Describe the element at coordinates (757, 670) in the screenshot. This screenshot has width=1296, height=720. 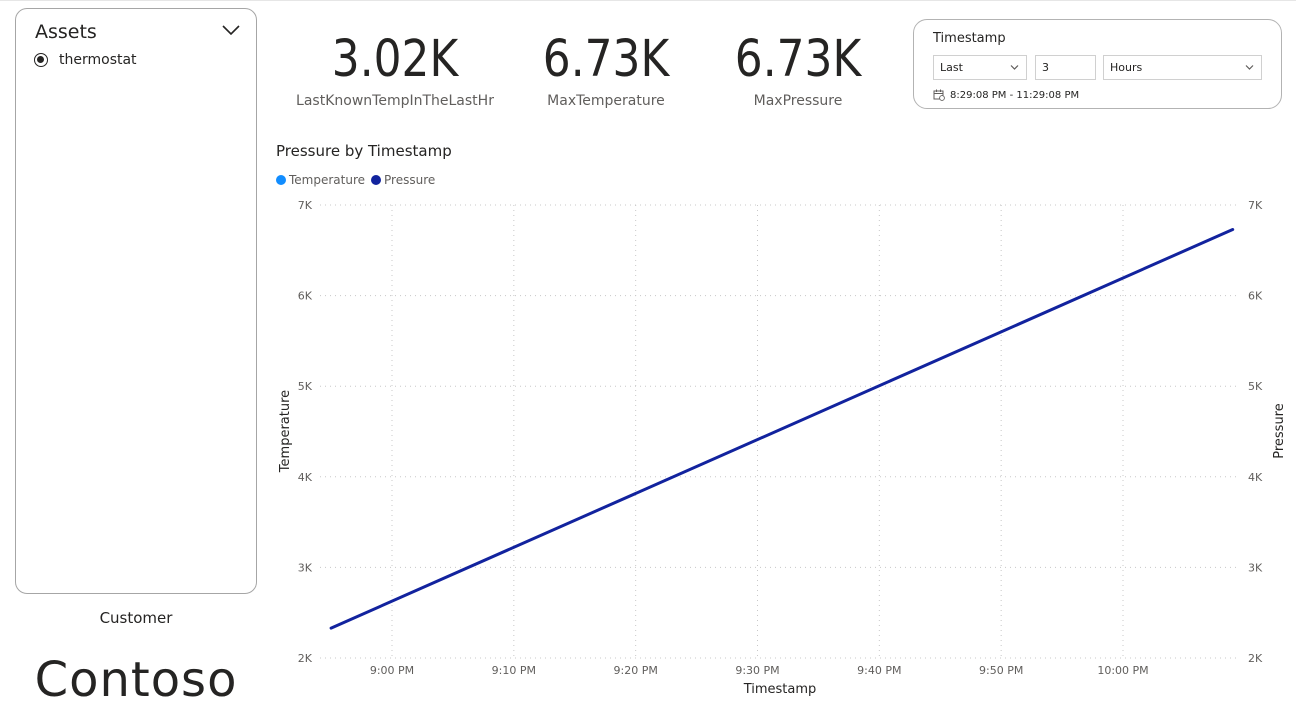
I see `x-tick-label: 9:30 PM` at that location.